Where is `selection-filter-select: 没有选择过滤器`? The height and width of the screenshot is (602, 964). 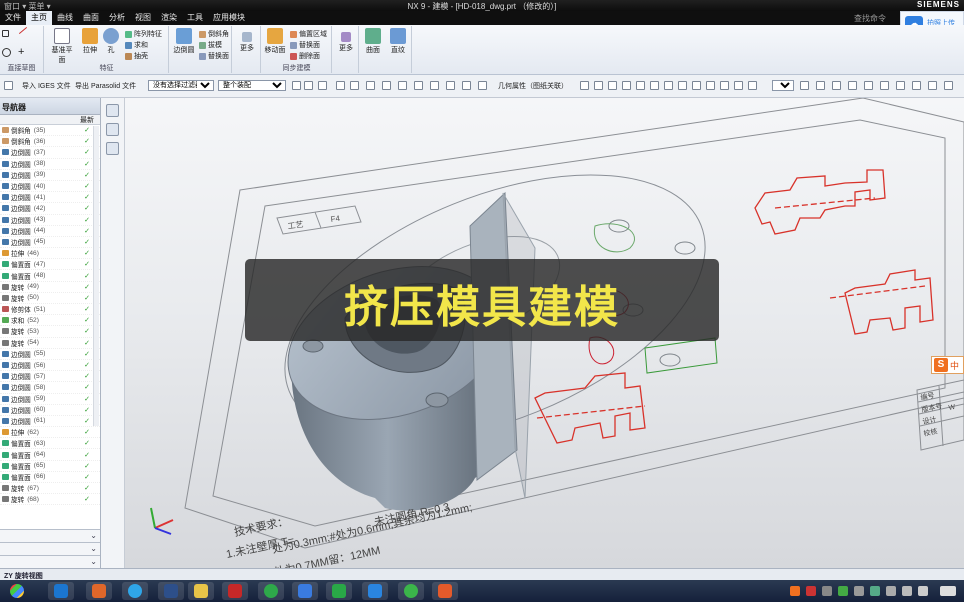 selection-filter-select: 没有选择过滤器 is located at coordinates (181, 85).